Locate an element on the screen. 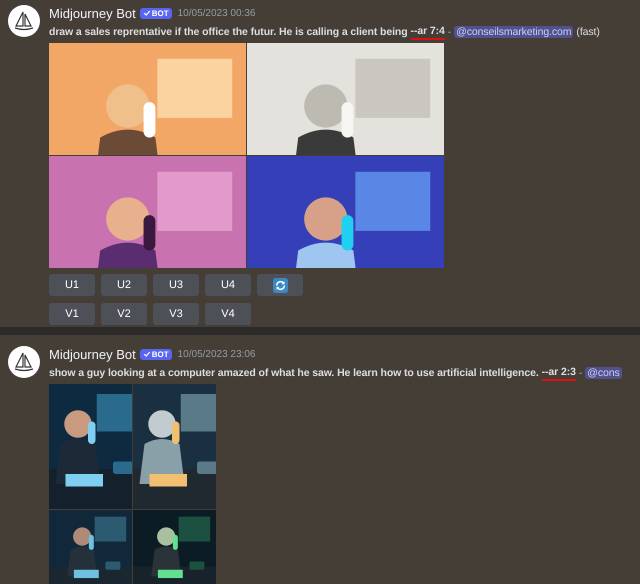 Image resolution: width=640 pixels, height=584 pixels. speed-label: (fast) is located at coordinates (588, 32).